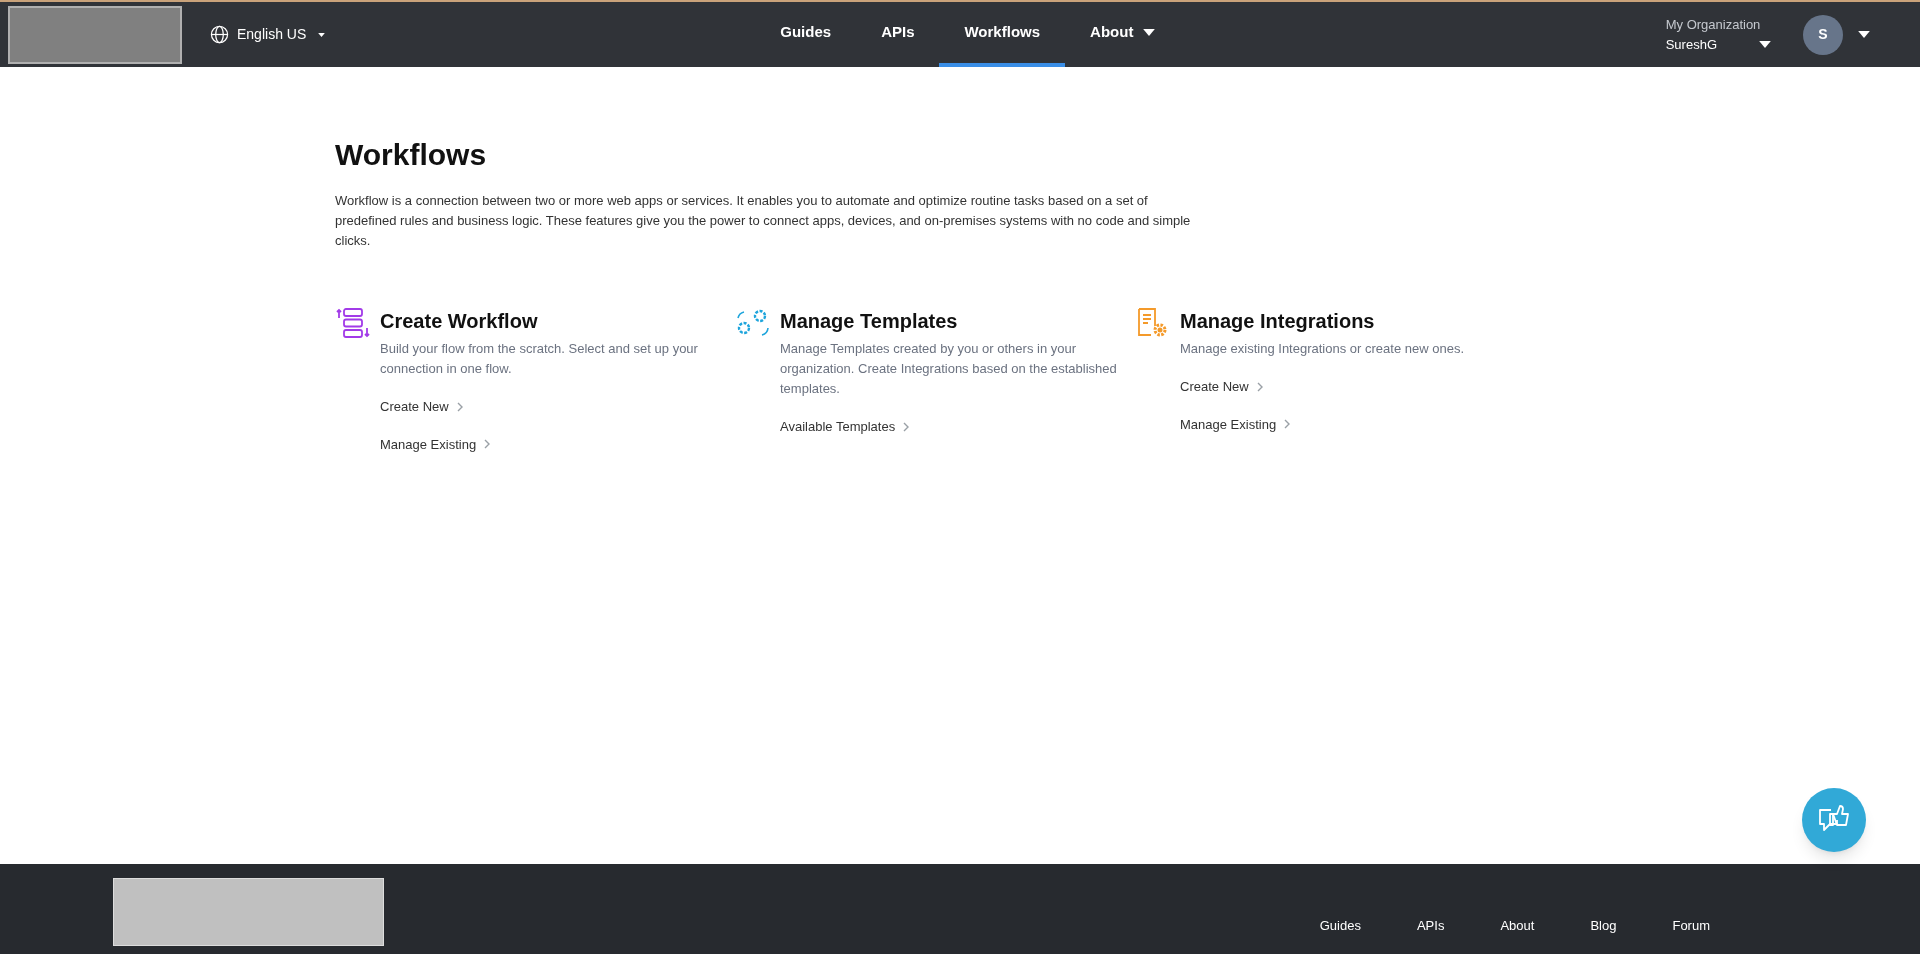 The width and height of the screenshot is (1920, 954). I want to click on organization-label: My Organization, so click(1713, 25).